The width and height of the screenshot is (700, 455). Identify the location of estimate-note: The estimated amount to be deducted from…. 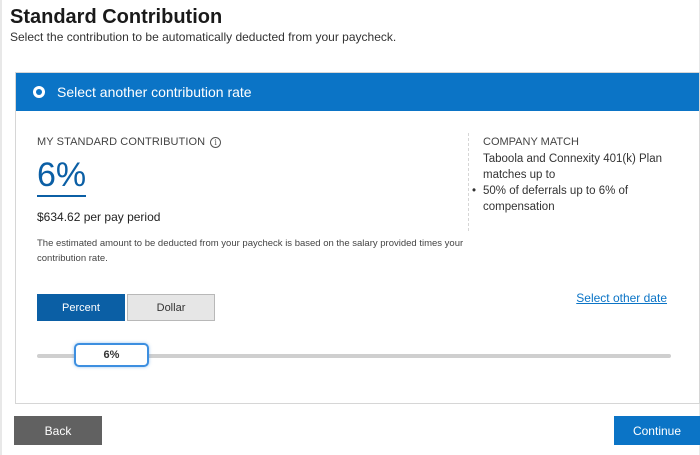
(250, 251).